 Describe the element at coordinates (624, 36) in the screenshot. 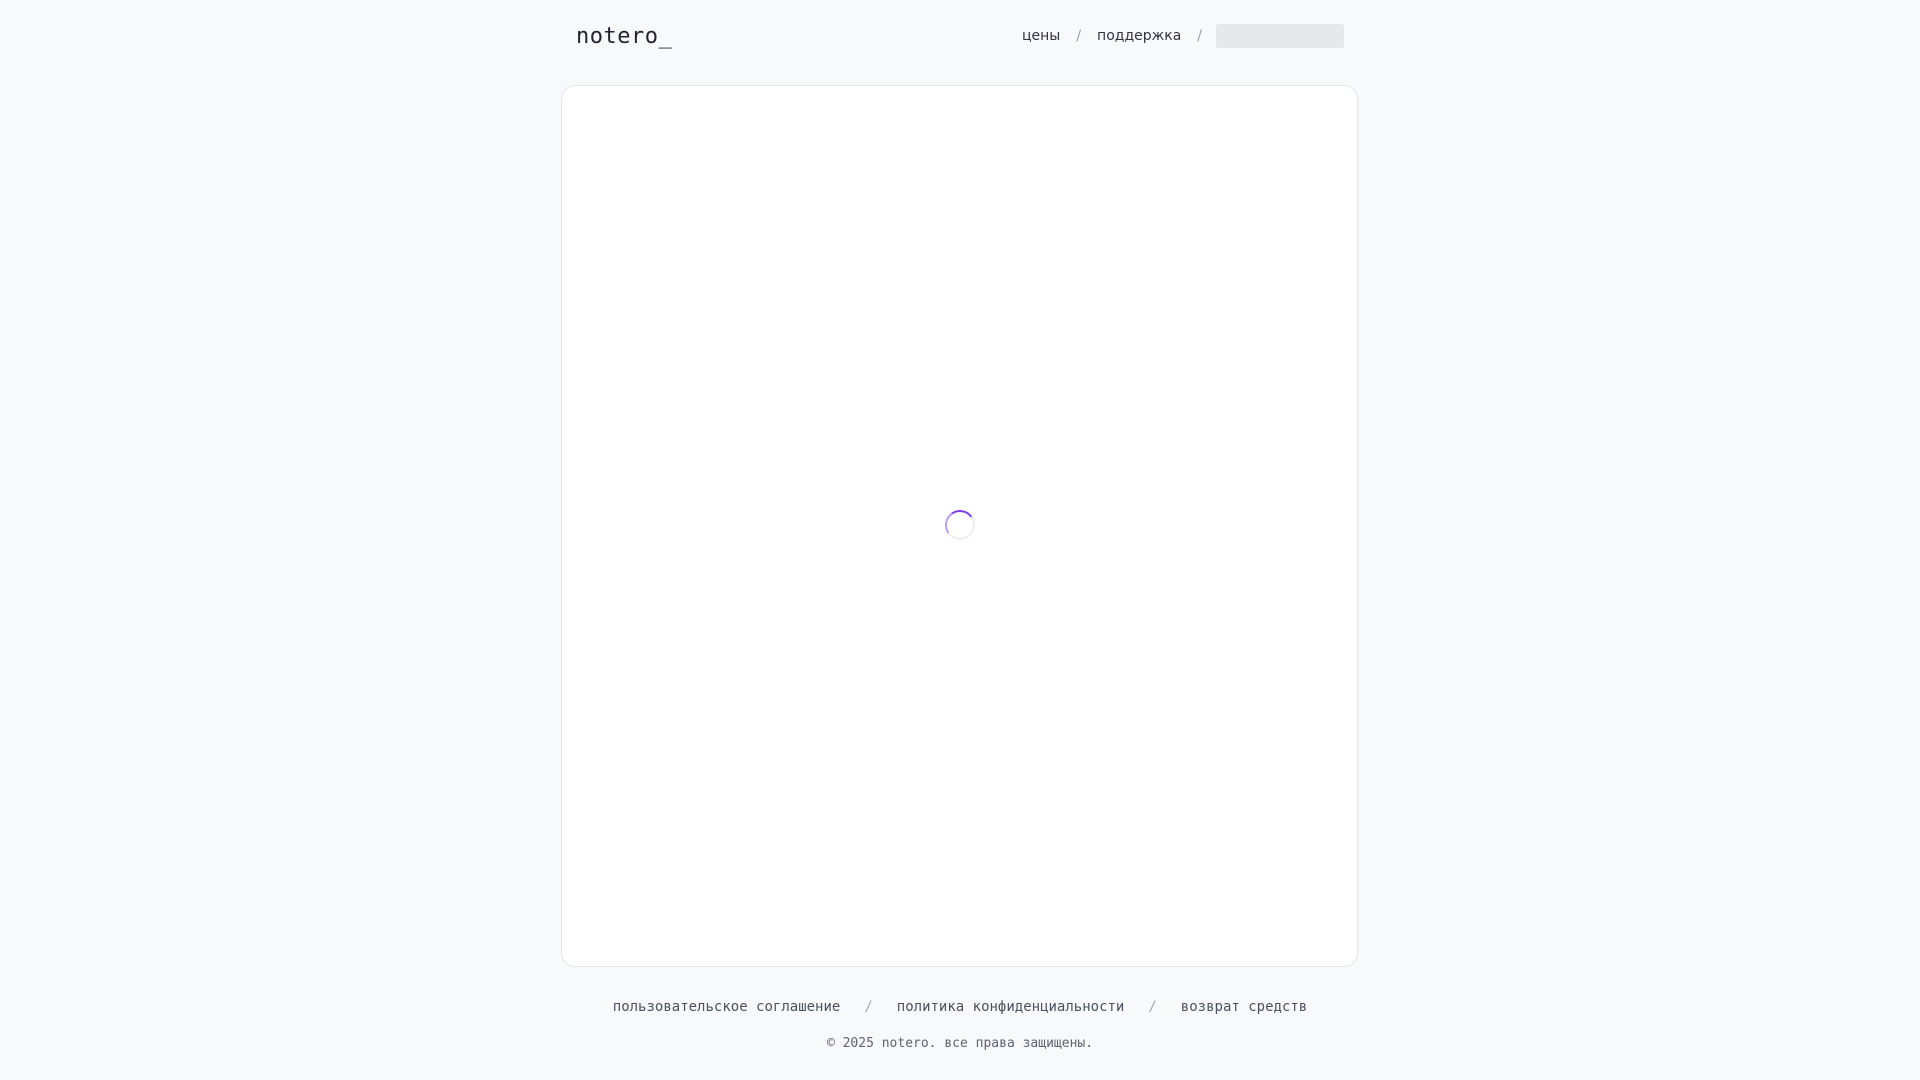

I see `site-logo: notero_` at that location.